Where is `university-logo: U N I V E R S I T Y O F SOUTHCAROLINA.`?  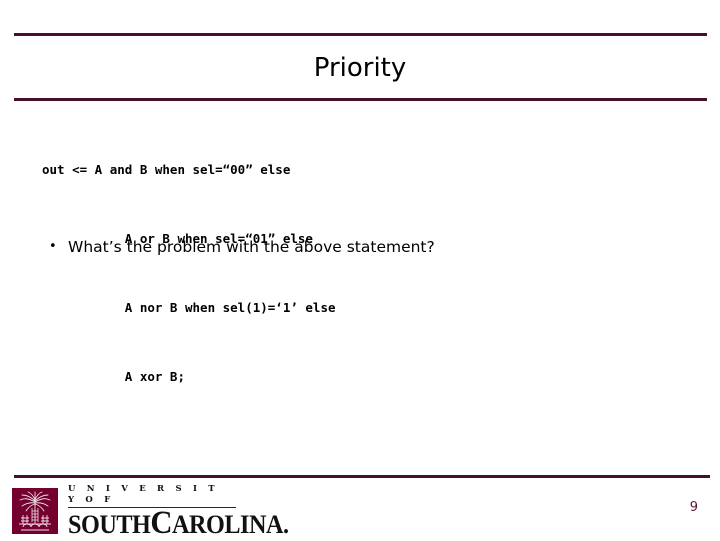 university-logo: U N I V E R S I T Y O F SOUTHCAROLINA. is located at coordinates (158, 512).